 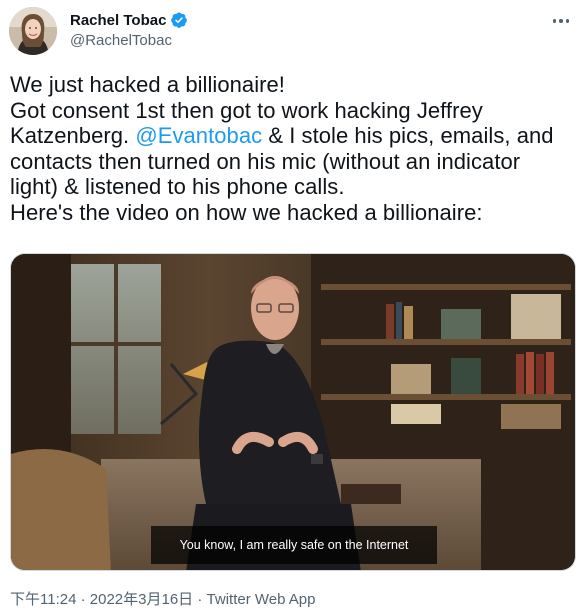 I want to click on author-name-row: Rachel Tobac, so click(x=129, y=20).